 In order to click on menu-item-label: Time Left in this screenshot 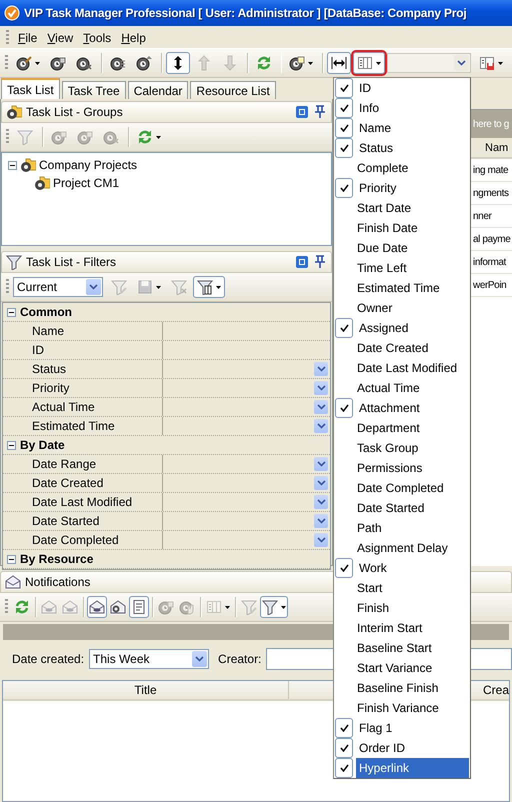, I will do `click(382, 268)`.